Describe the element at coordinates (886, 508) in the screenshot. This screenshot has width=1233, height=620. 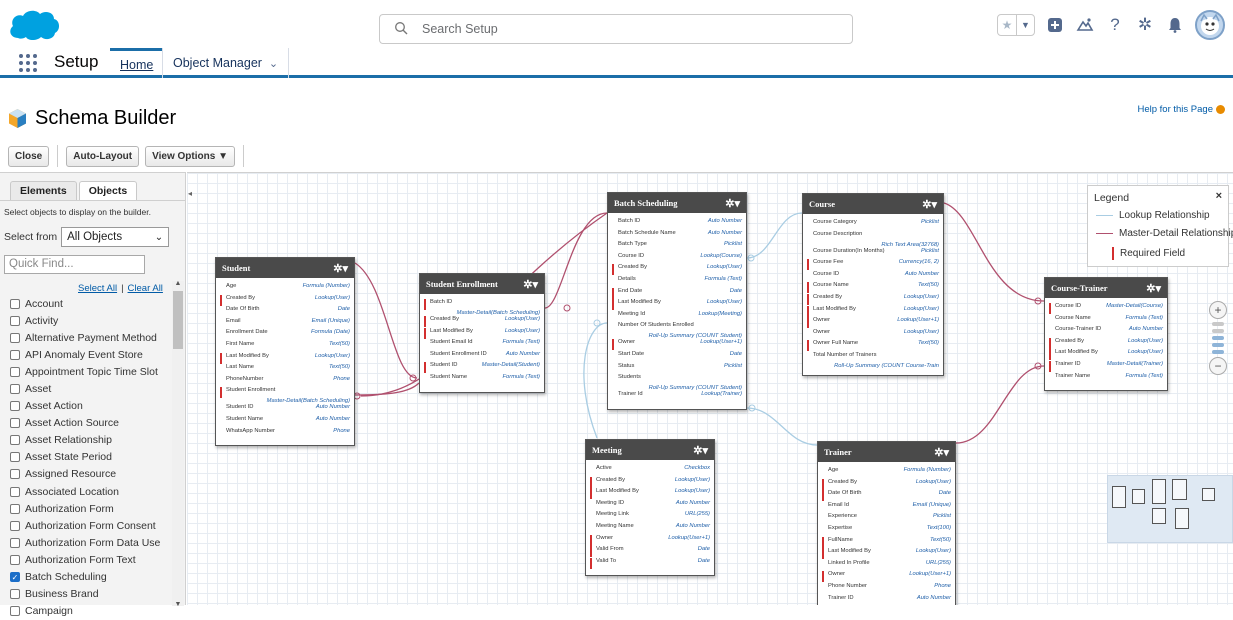
I see `field-row: Email Id Email (Unique)` at that location.